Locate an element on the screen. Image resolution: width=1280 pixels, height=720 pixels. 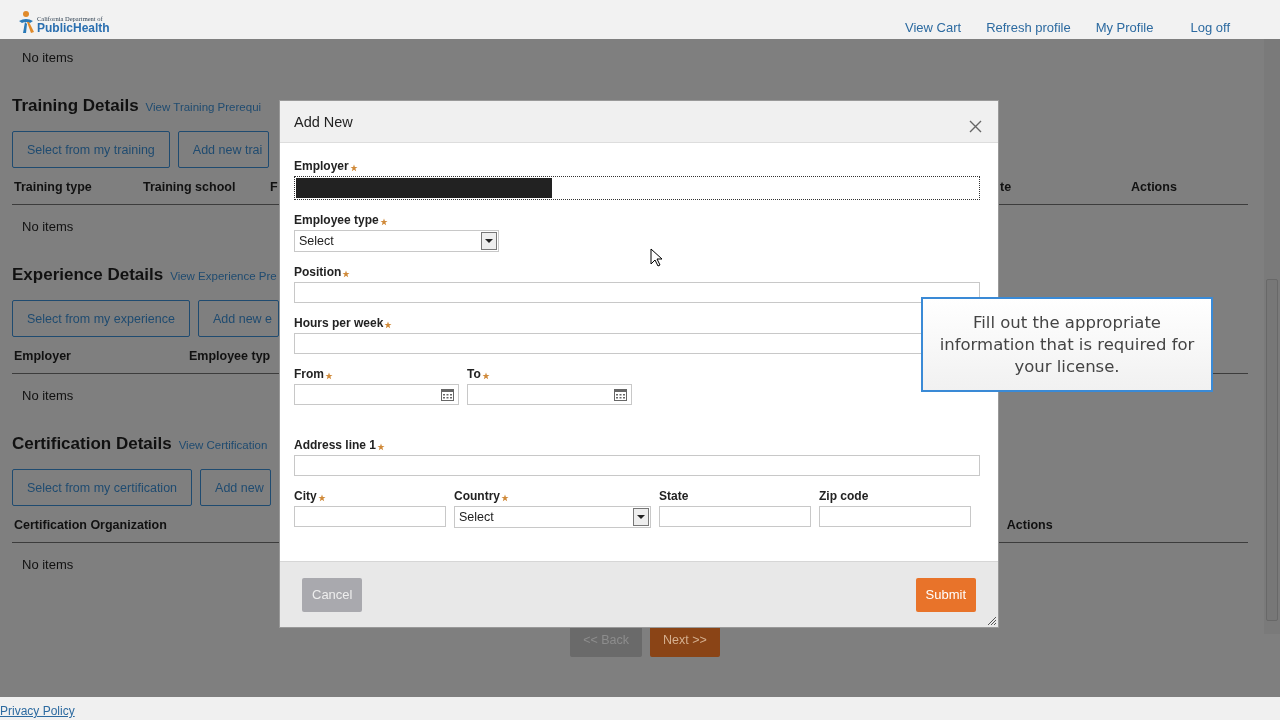
logo-title: PublicHealth is located at coordinates (73, 27).